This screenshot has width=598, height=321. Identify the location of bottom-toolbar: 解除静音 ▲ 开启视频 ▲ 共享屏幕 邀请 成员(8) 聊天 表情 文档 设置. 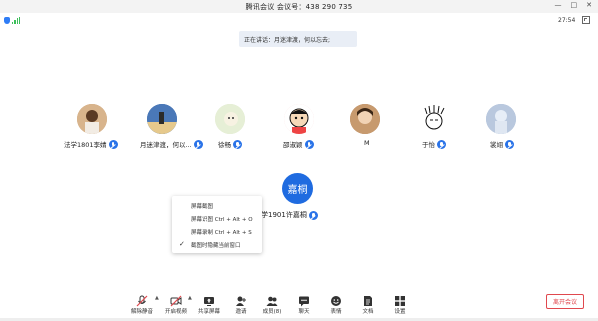
(299, 304).